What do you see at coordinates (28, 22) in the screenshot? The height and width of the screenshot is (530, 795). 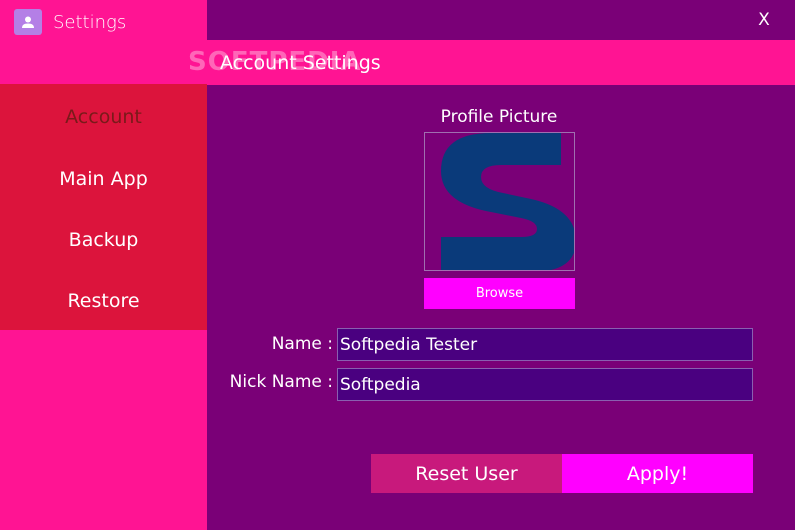 I see `user-icon` at bounding box center [28, 22].